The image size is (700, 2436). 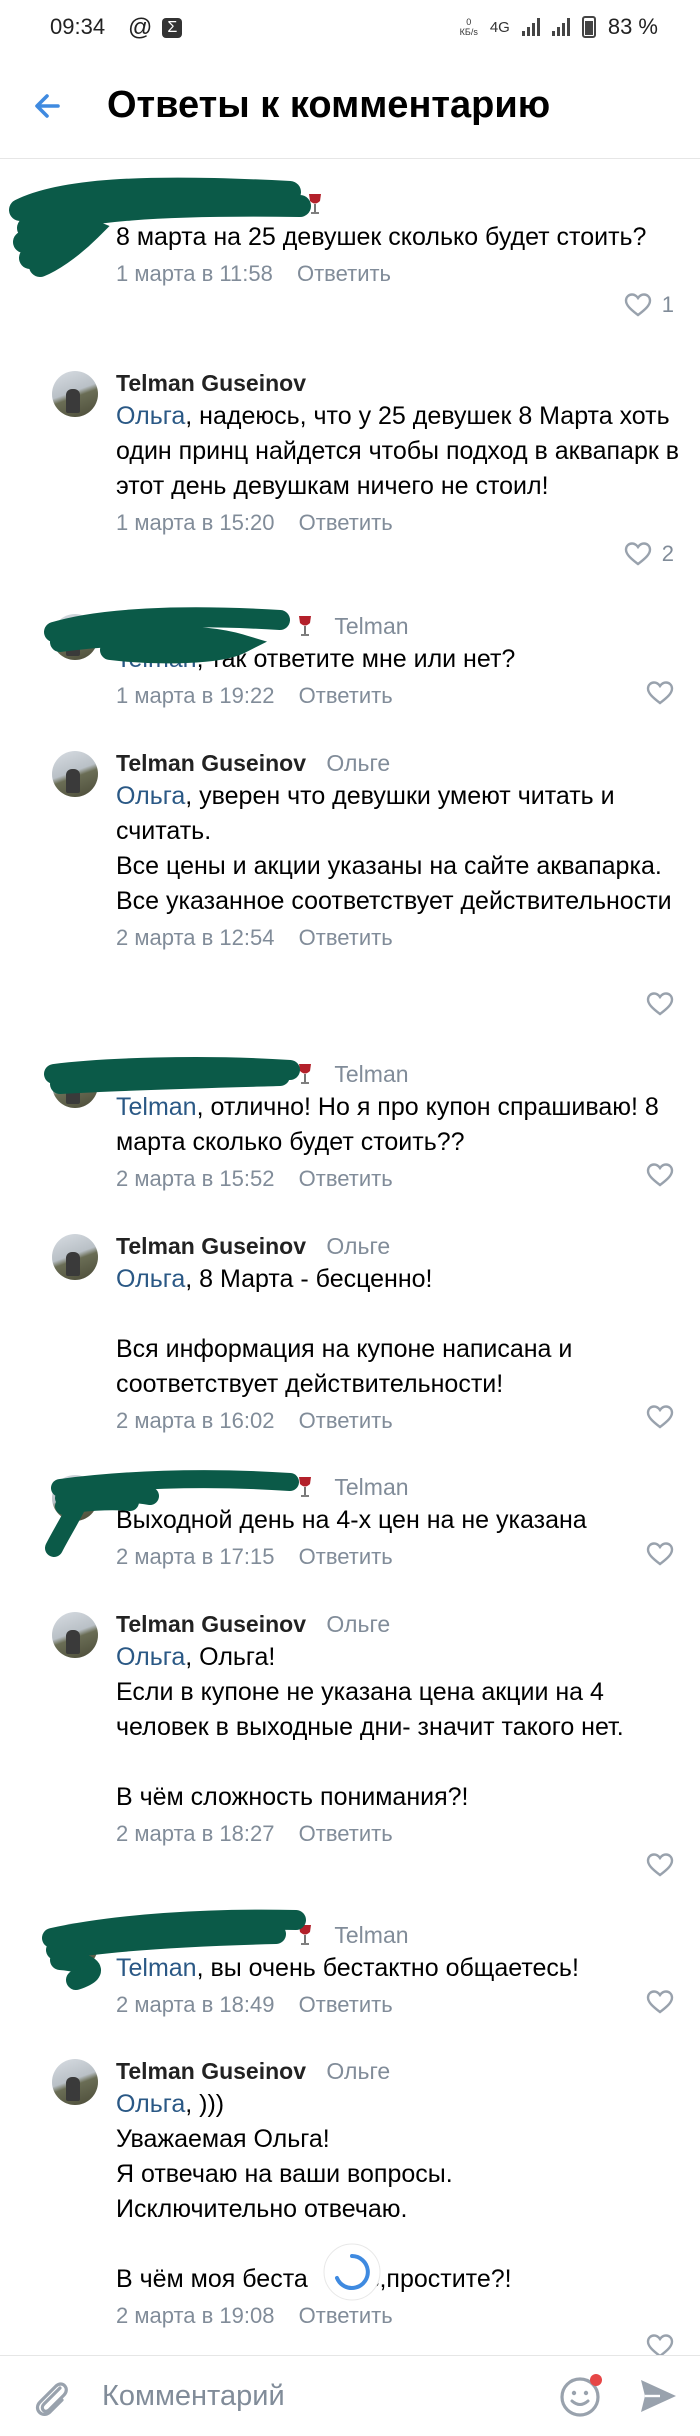 What do you see at coordinates (667, 553) in the screenshot?
I see `like-count: 2` at bounding box center [667, 553].